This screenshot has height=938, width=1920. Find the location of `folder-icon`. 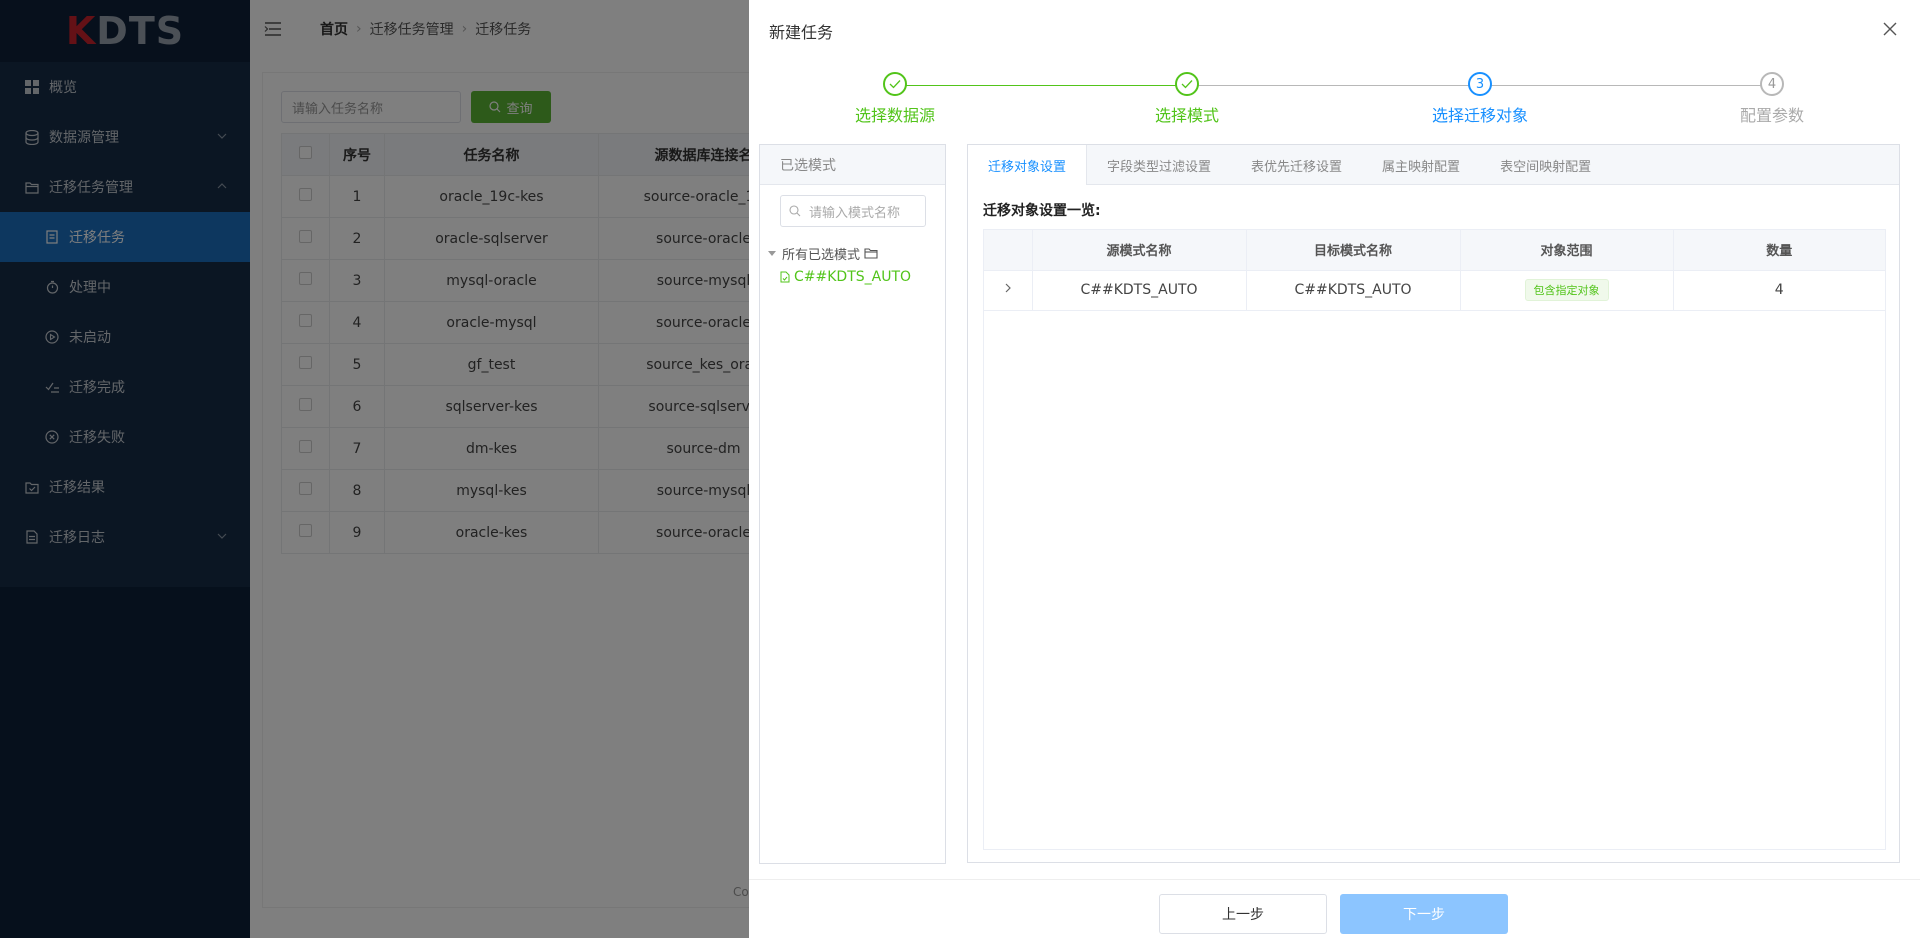

folder-icon is located at coordinates (871, 253).